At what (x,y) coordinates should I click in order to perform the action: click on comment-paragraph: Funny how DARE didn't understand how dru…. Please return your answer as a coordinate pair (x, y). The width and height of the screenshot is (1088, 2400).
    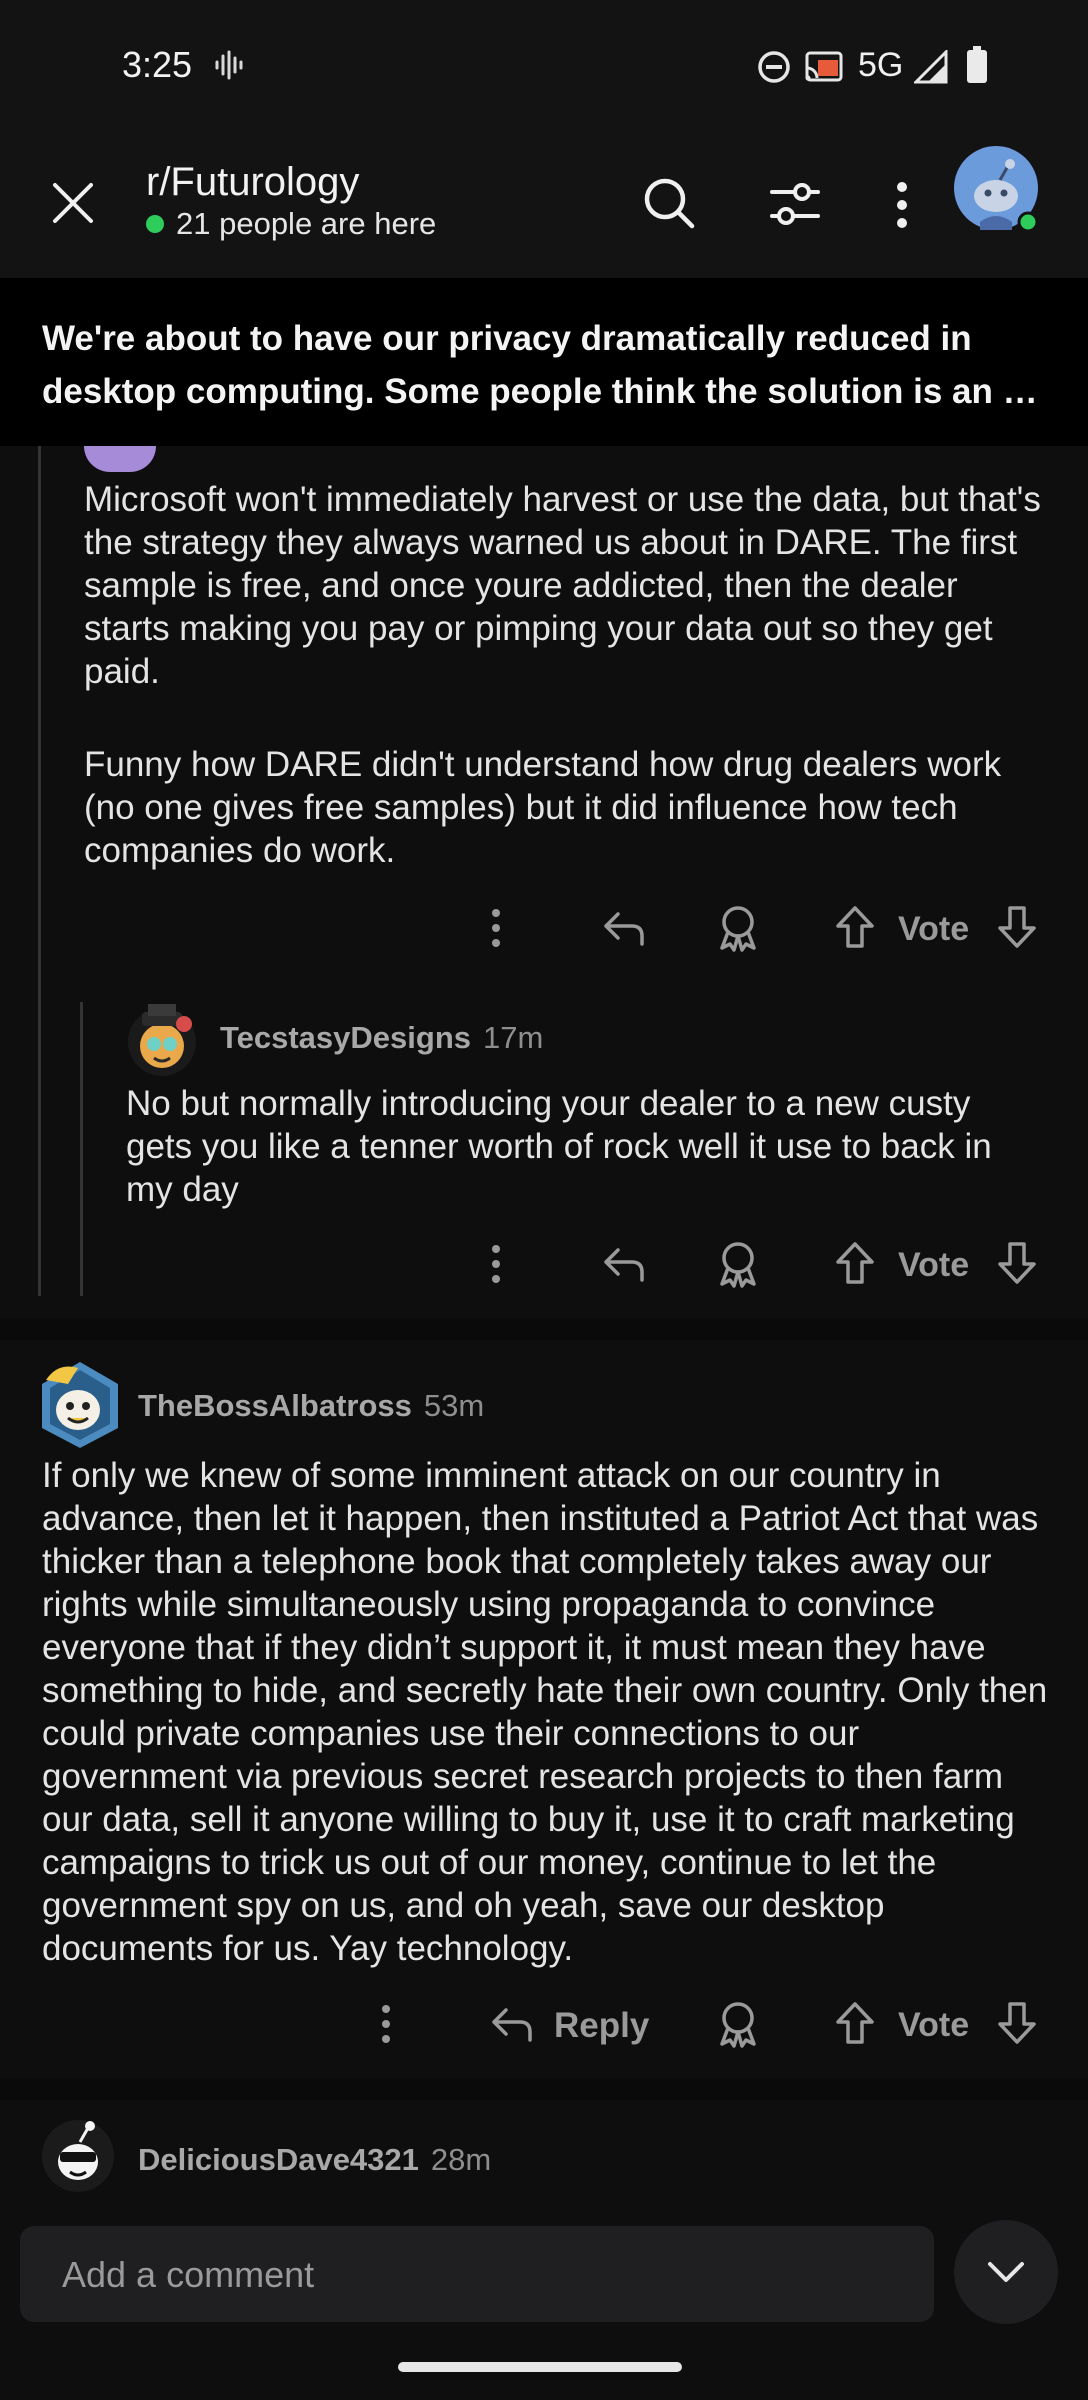
    Looking at the image, I should click on (543, 807).